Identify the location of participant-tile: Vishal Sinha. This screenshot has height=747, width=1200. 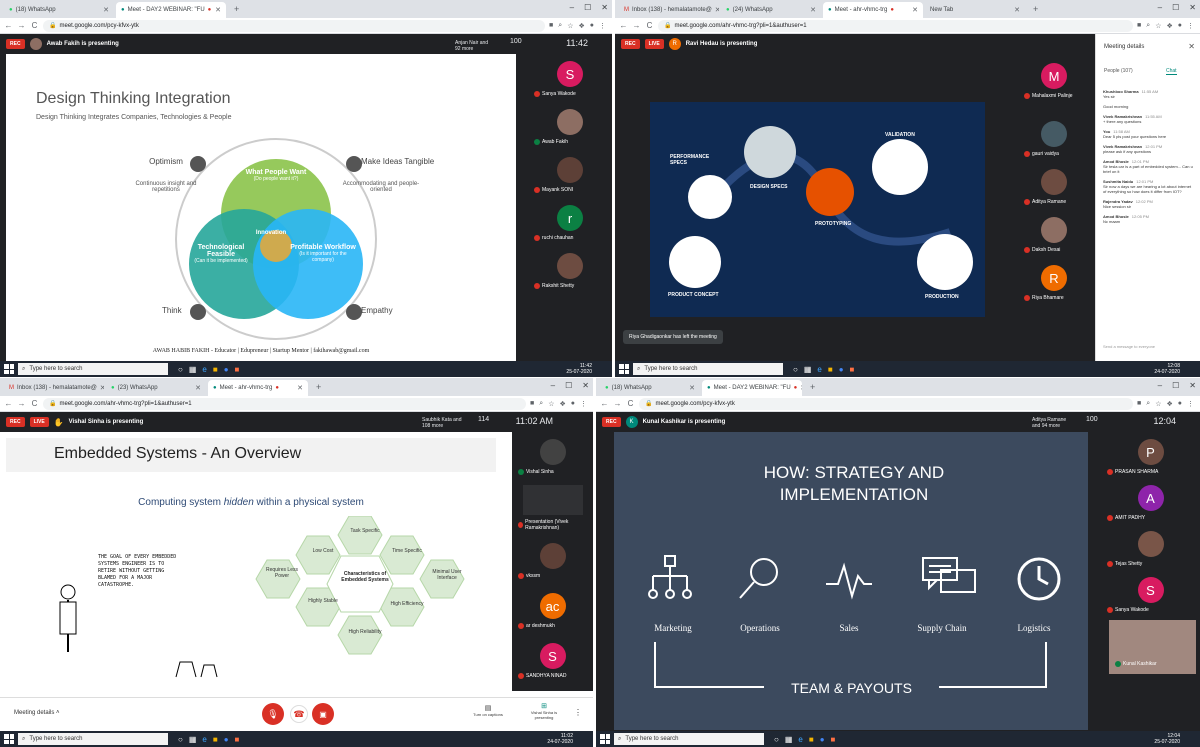
(552, 457).